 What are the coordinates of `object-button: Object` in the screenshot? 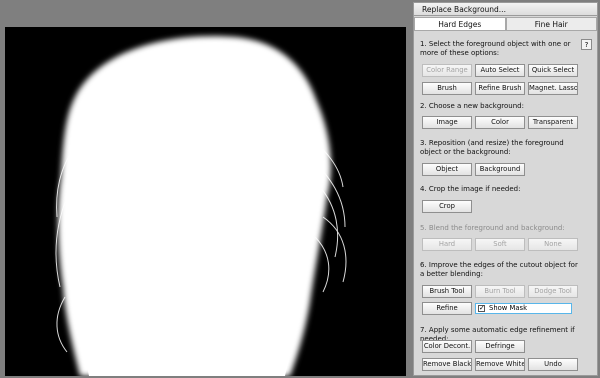 It's located at (447, 169).